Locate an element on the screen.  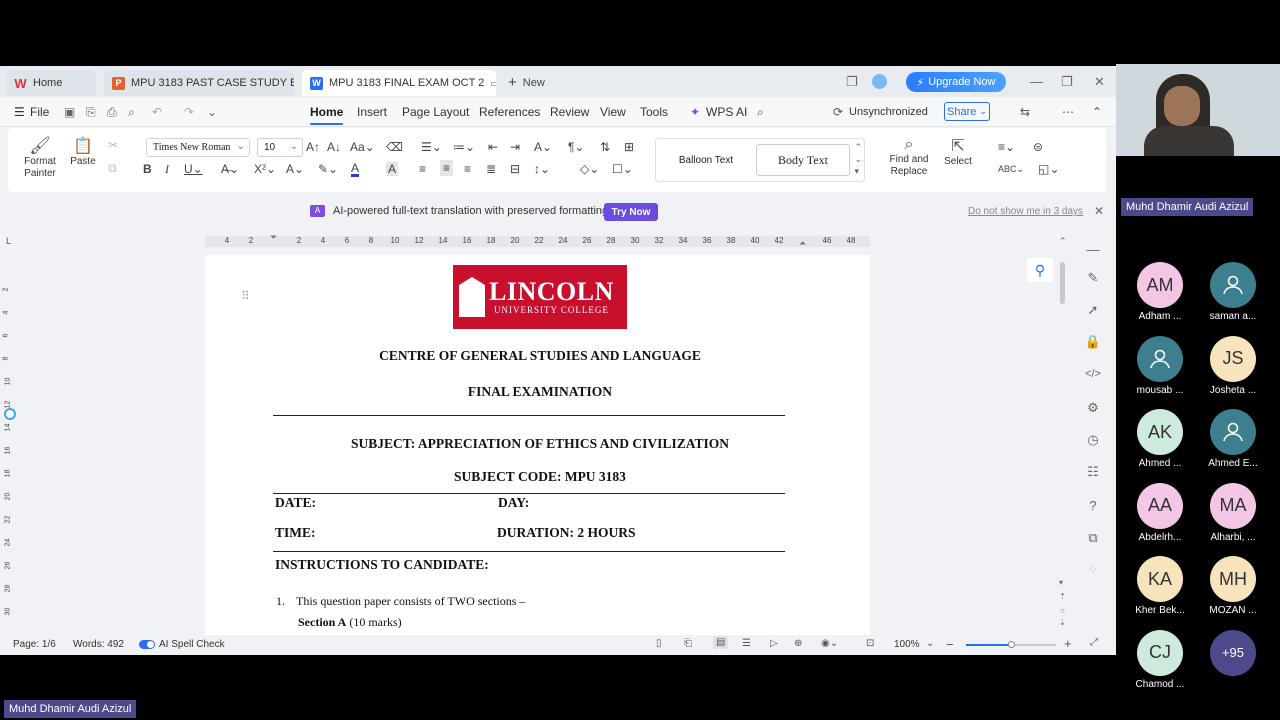
menu-review: Review is located at coordinates (569, 112).